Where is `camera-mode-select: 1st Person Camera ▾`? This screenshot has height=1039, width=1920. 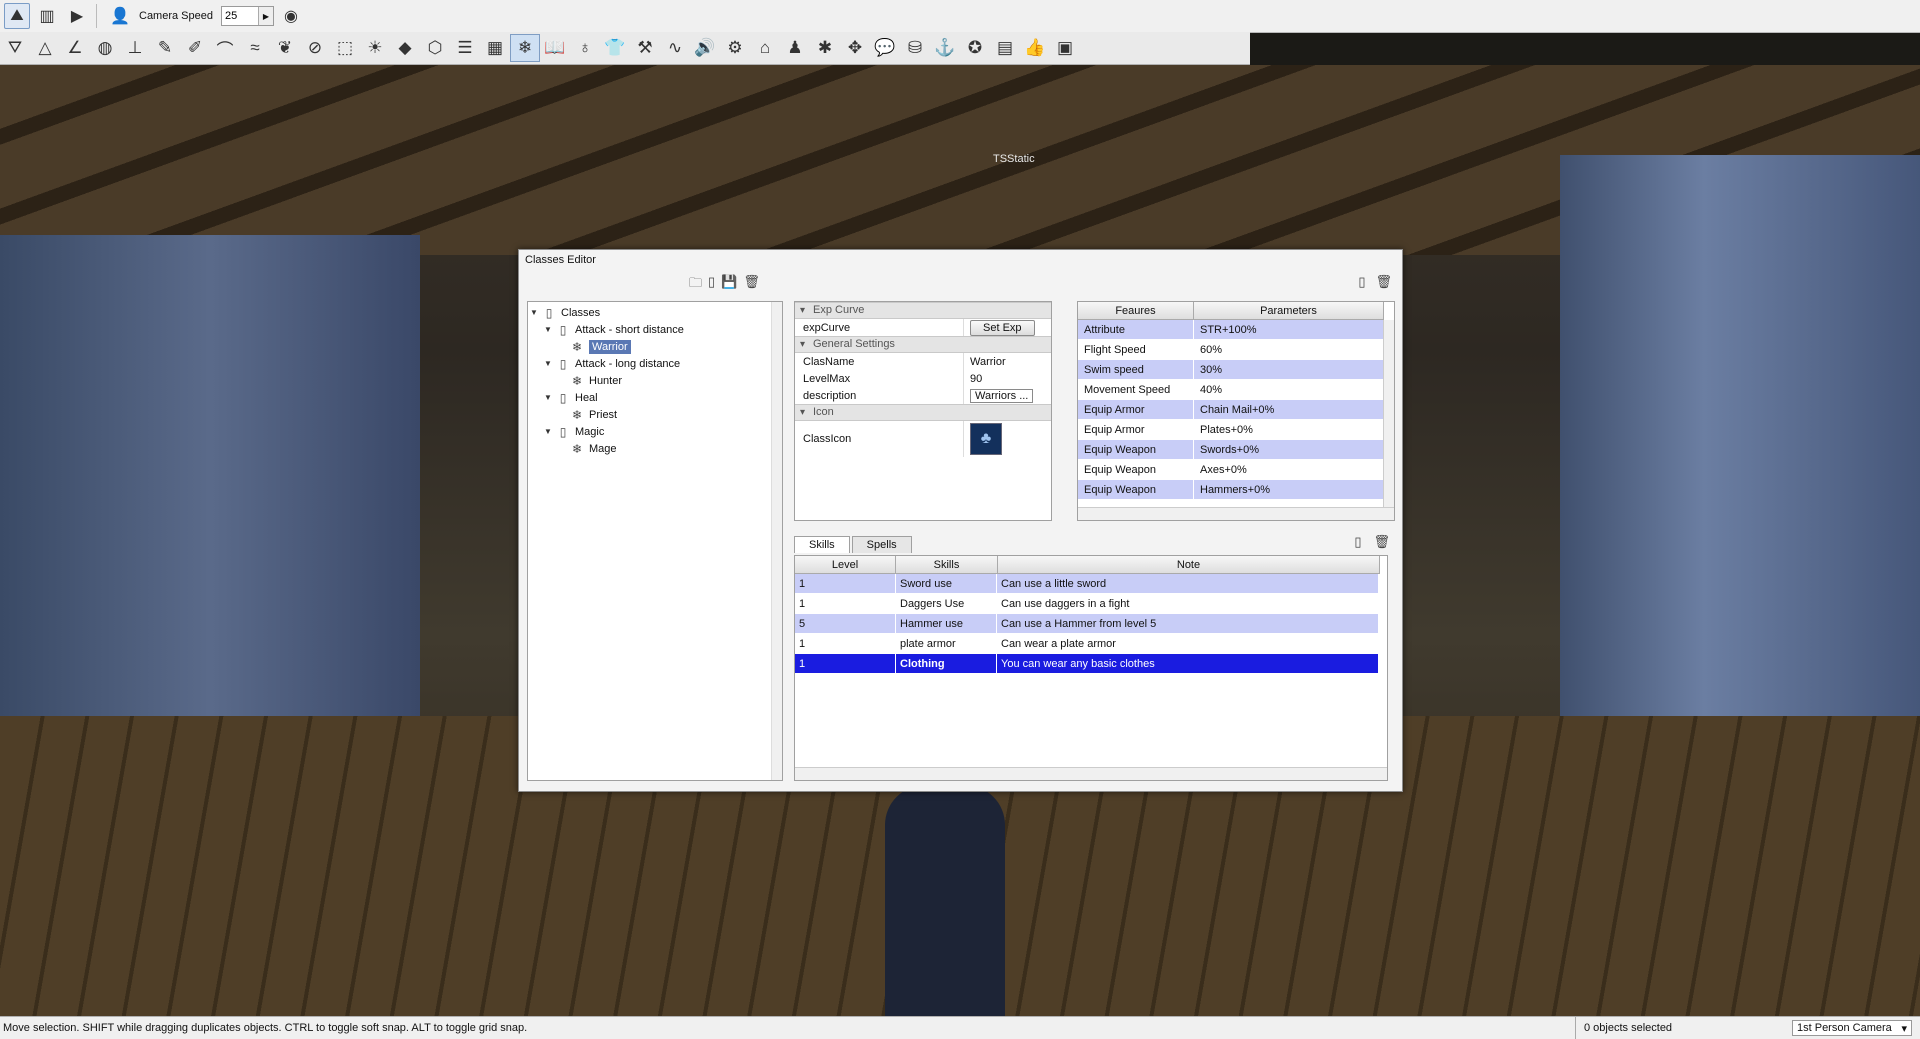 camera-mode-select: 1st Person Camera ▾ is located at coordinates (1852, 1028).